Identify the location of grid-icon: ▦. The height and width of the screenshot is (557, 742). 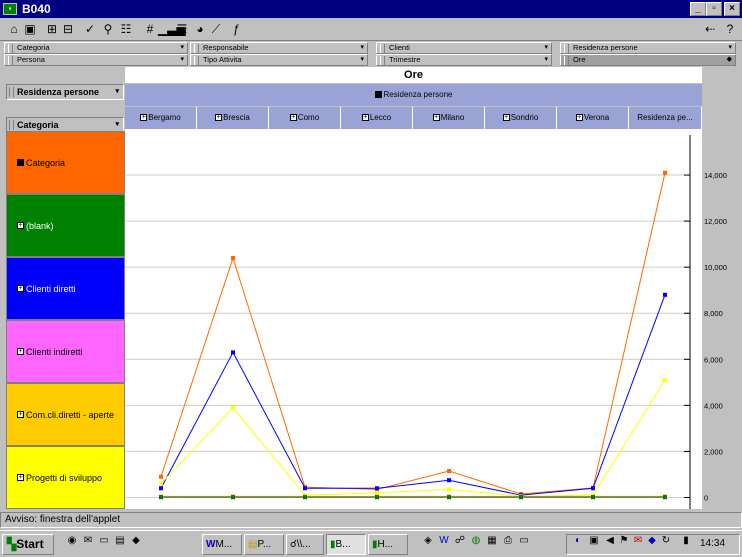
(492, 541).